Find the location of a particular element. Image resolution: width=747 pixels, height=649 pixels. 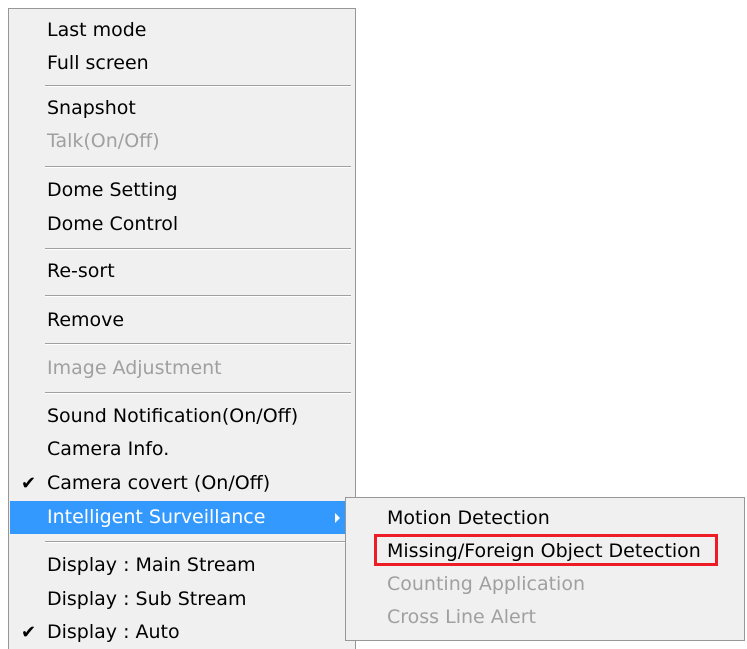

menu-item-display-main-stream: Display : Main Stream is located at coordinates (182, 565).